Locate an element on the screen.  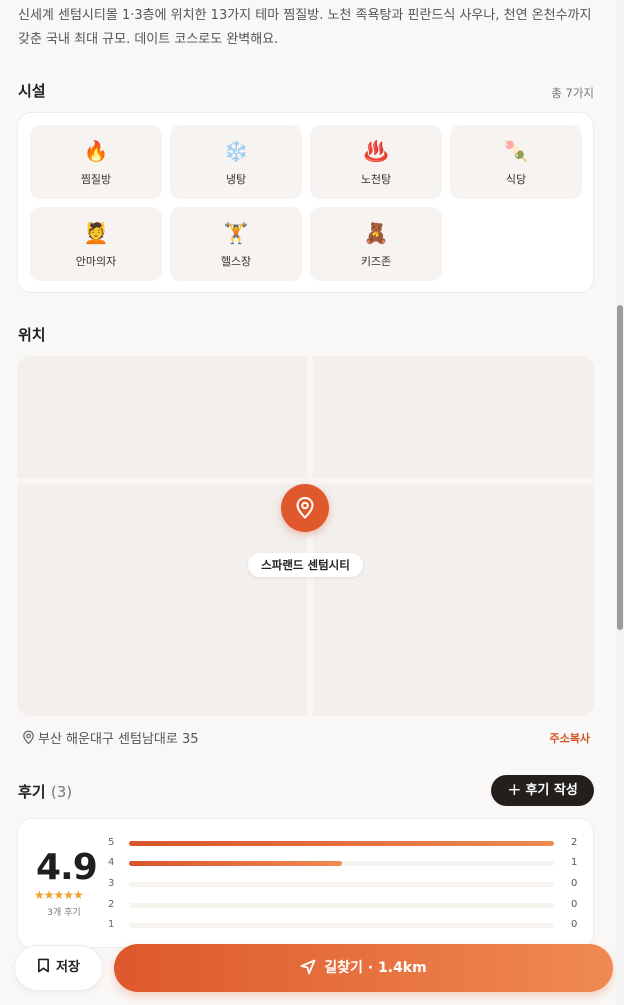
rating-bar-row: 2 0 is located at coordinates (345, 906).